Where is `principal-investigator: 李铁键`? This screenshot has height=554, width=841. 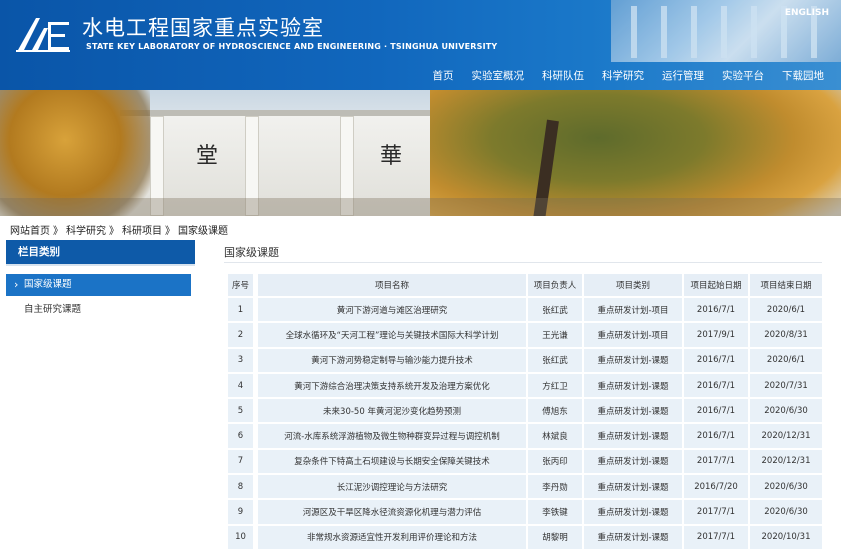
principal-investigator: 李铁键 is located at coordinates (554, 512).